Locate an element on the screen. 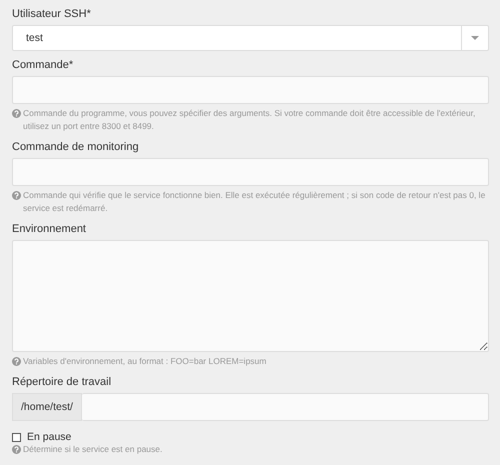 This screenshot has width=500, height=465. help-text: Détermine si le service est en pause. is located at coordinates (93, 449).